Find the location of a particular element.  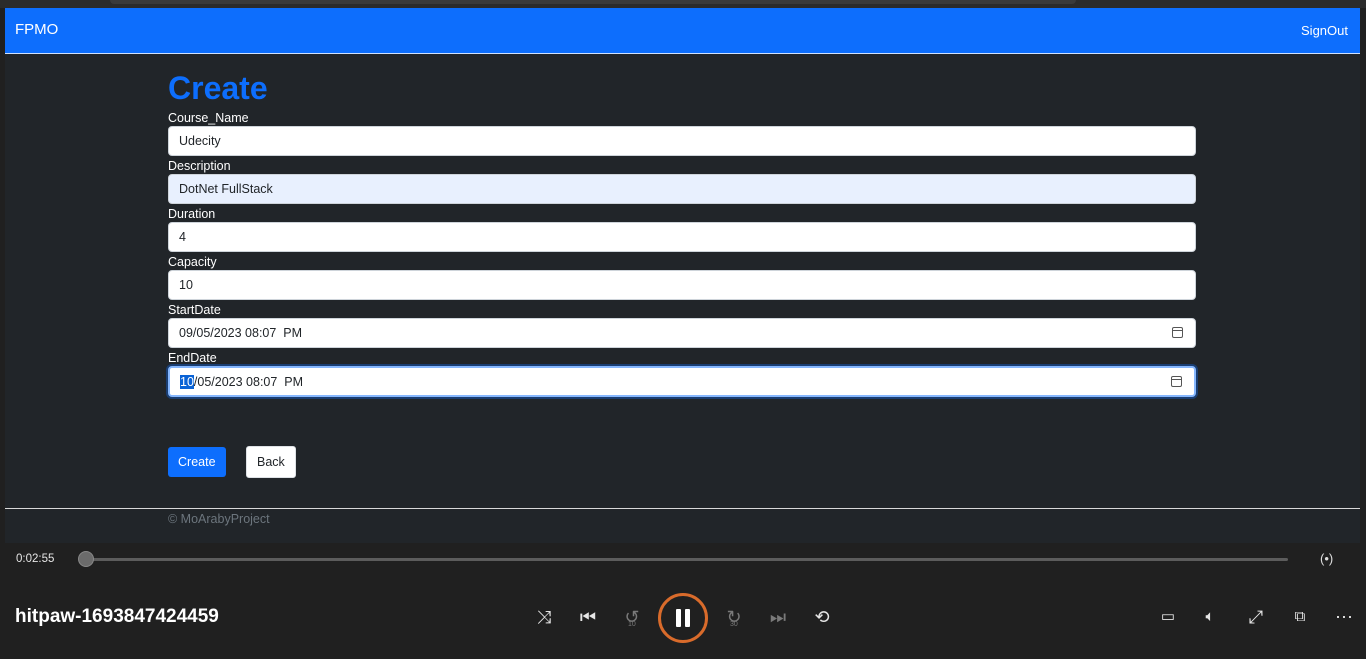

field-duration: Duration 4 is located at coordinates (683, 229).